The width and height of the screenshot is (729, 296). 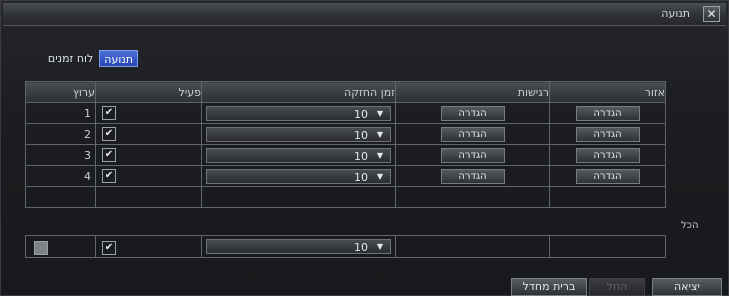 I want to click on tab-schedule: לוח זמנים, so click(x=70, y=58).